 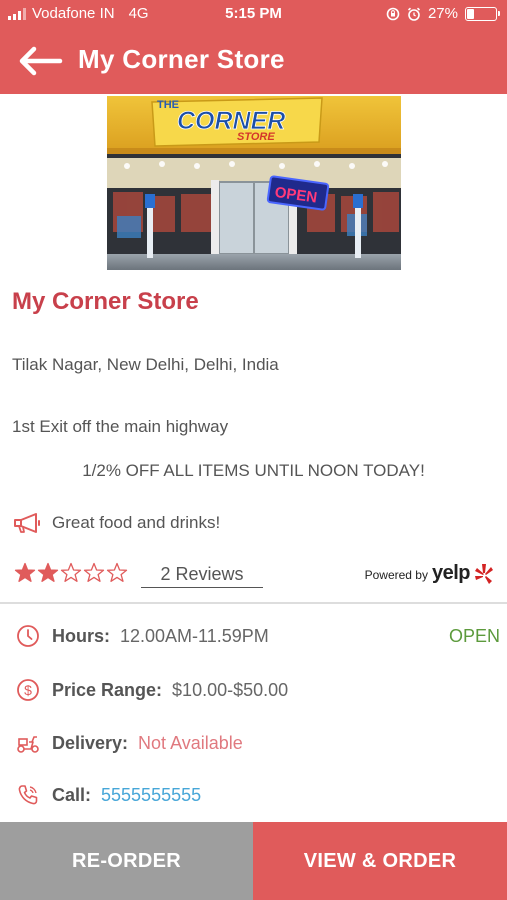 What do you see at coordinates (81, 635) in the screenshot?
I see `hours-label: Hours:` at bounding box center [81, 635].